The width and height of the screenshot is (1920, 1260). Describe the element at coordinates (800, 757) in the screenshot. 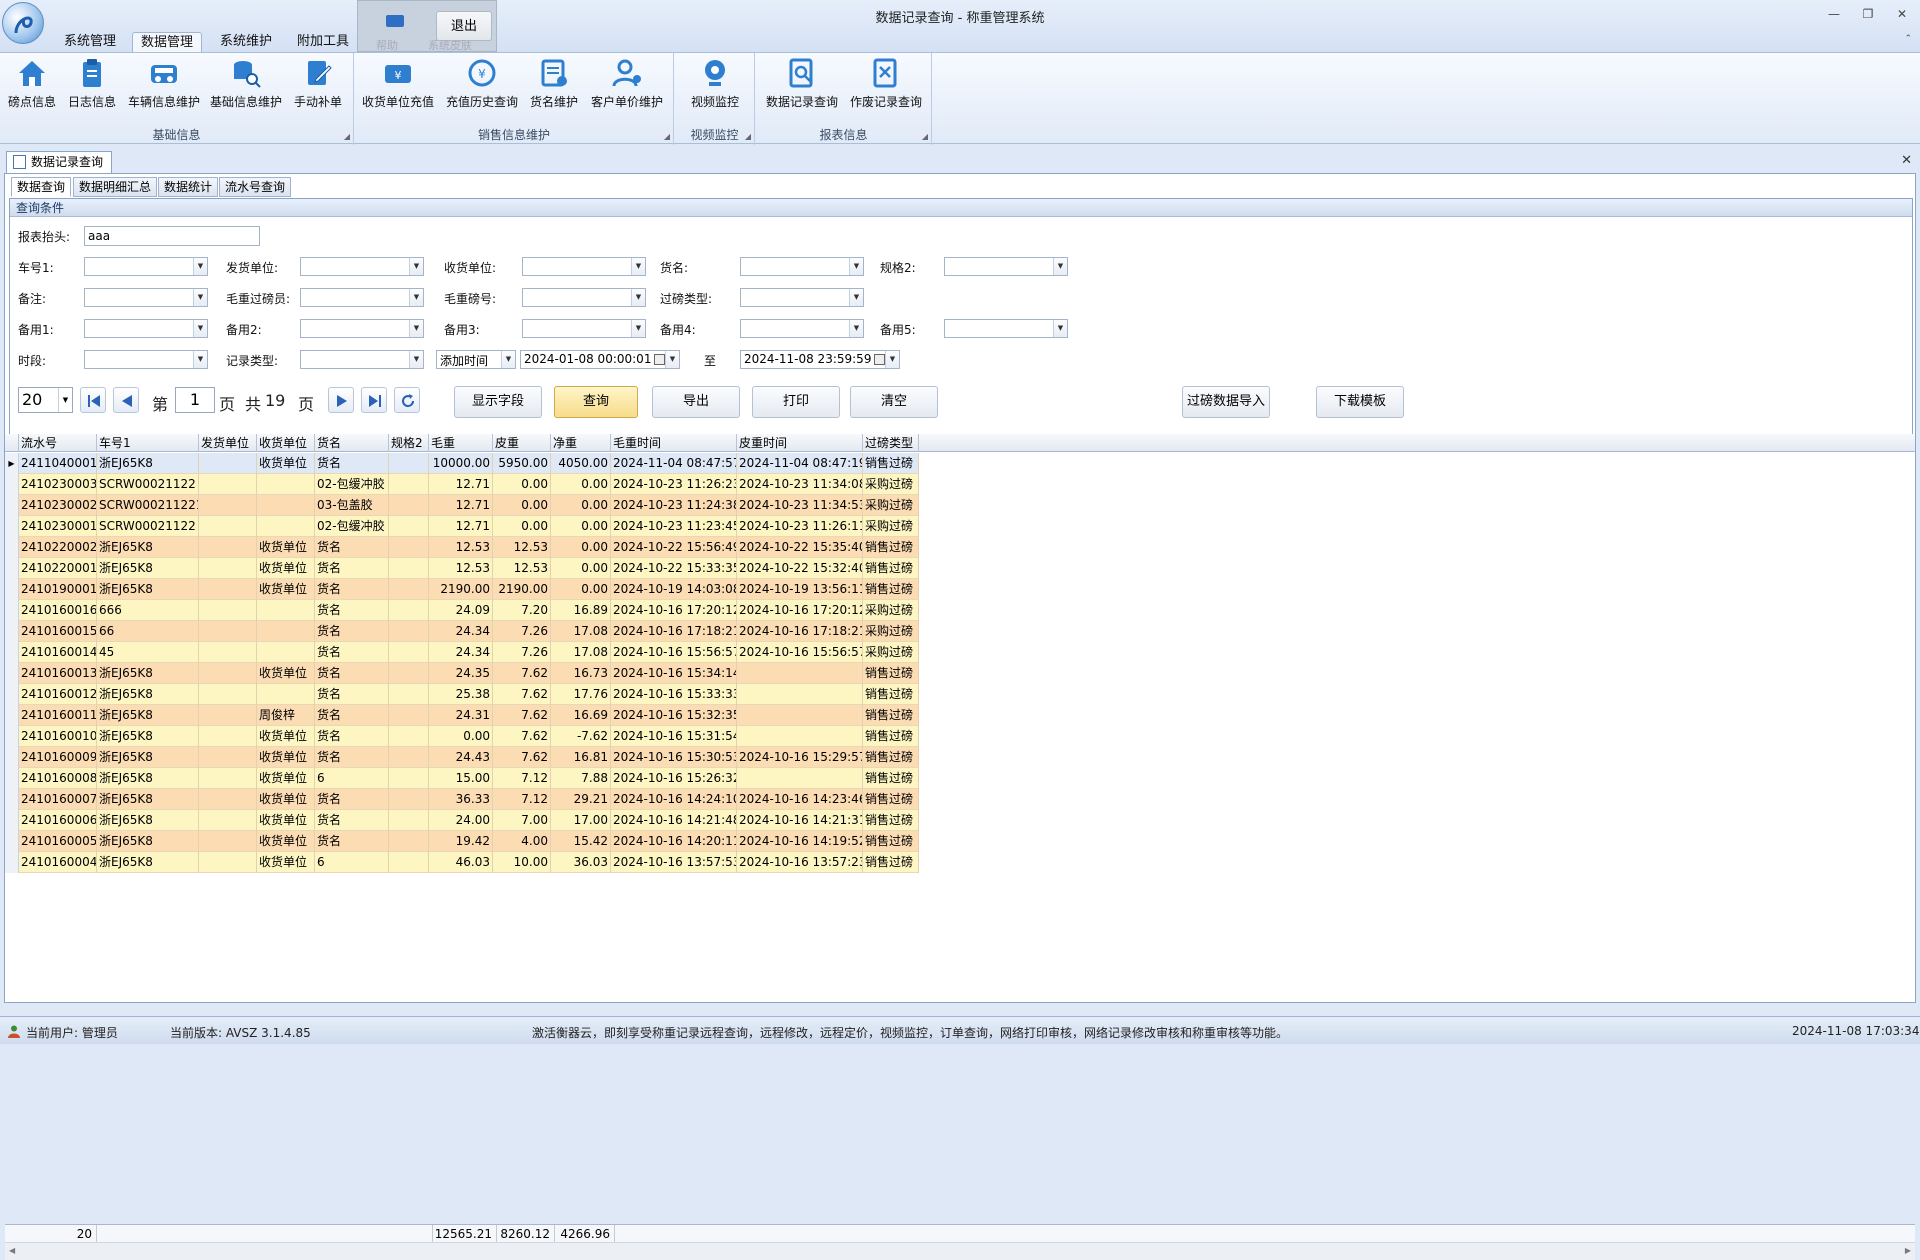

I see `cell-tare-time: 2024-10-16 15:29:57` at that location.